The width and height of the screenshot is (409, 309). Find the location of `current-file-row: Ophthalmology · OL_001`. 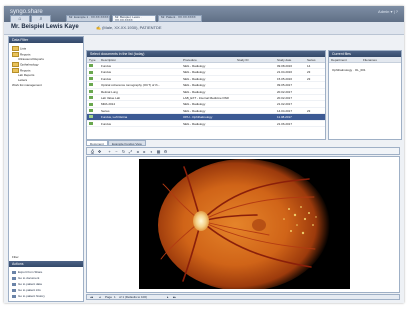

current-file-row: Ophthalmology · OL_001 is located at coordinates (349, 70).